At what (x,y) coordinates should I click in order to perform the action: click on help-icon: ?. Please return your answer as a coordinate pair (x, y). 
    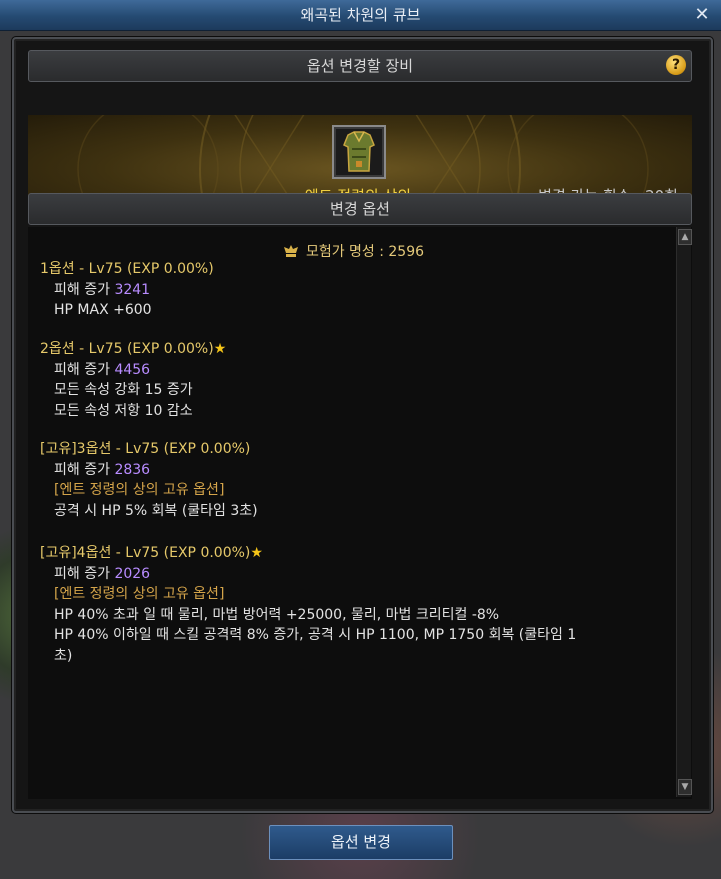
    Looking at the image, I should click on (676, 65).